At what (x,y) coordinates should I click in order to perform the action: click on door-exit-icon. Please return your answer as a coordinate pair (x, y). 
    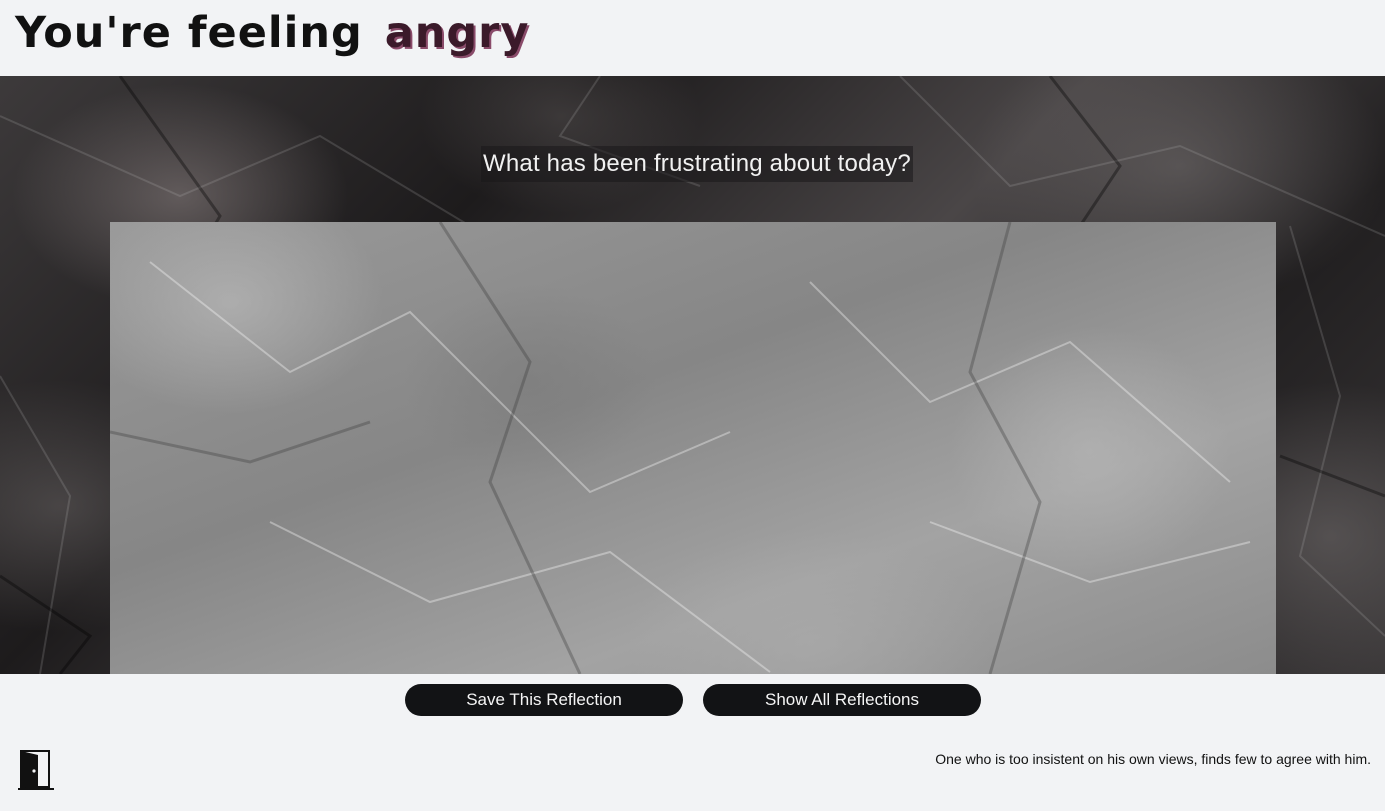
    Looking at the image, I should click on (36, 770).